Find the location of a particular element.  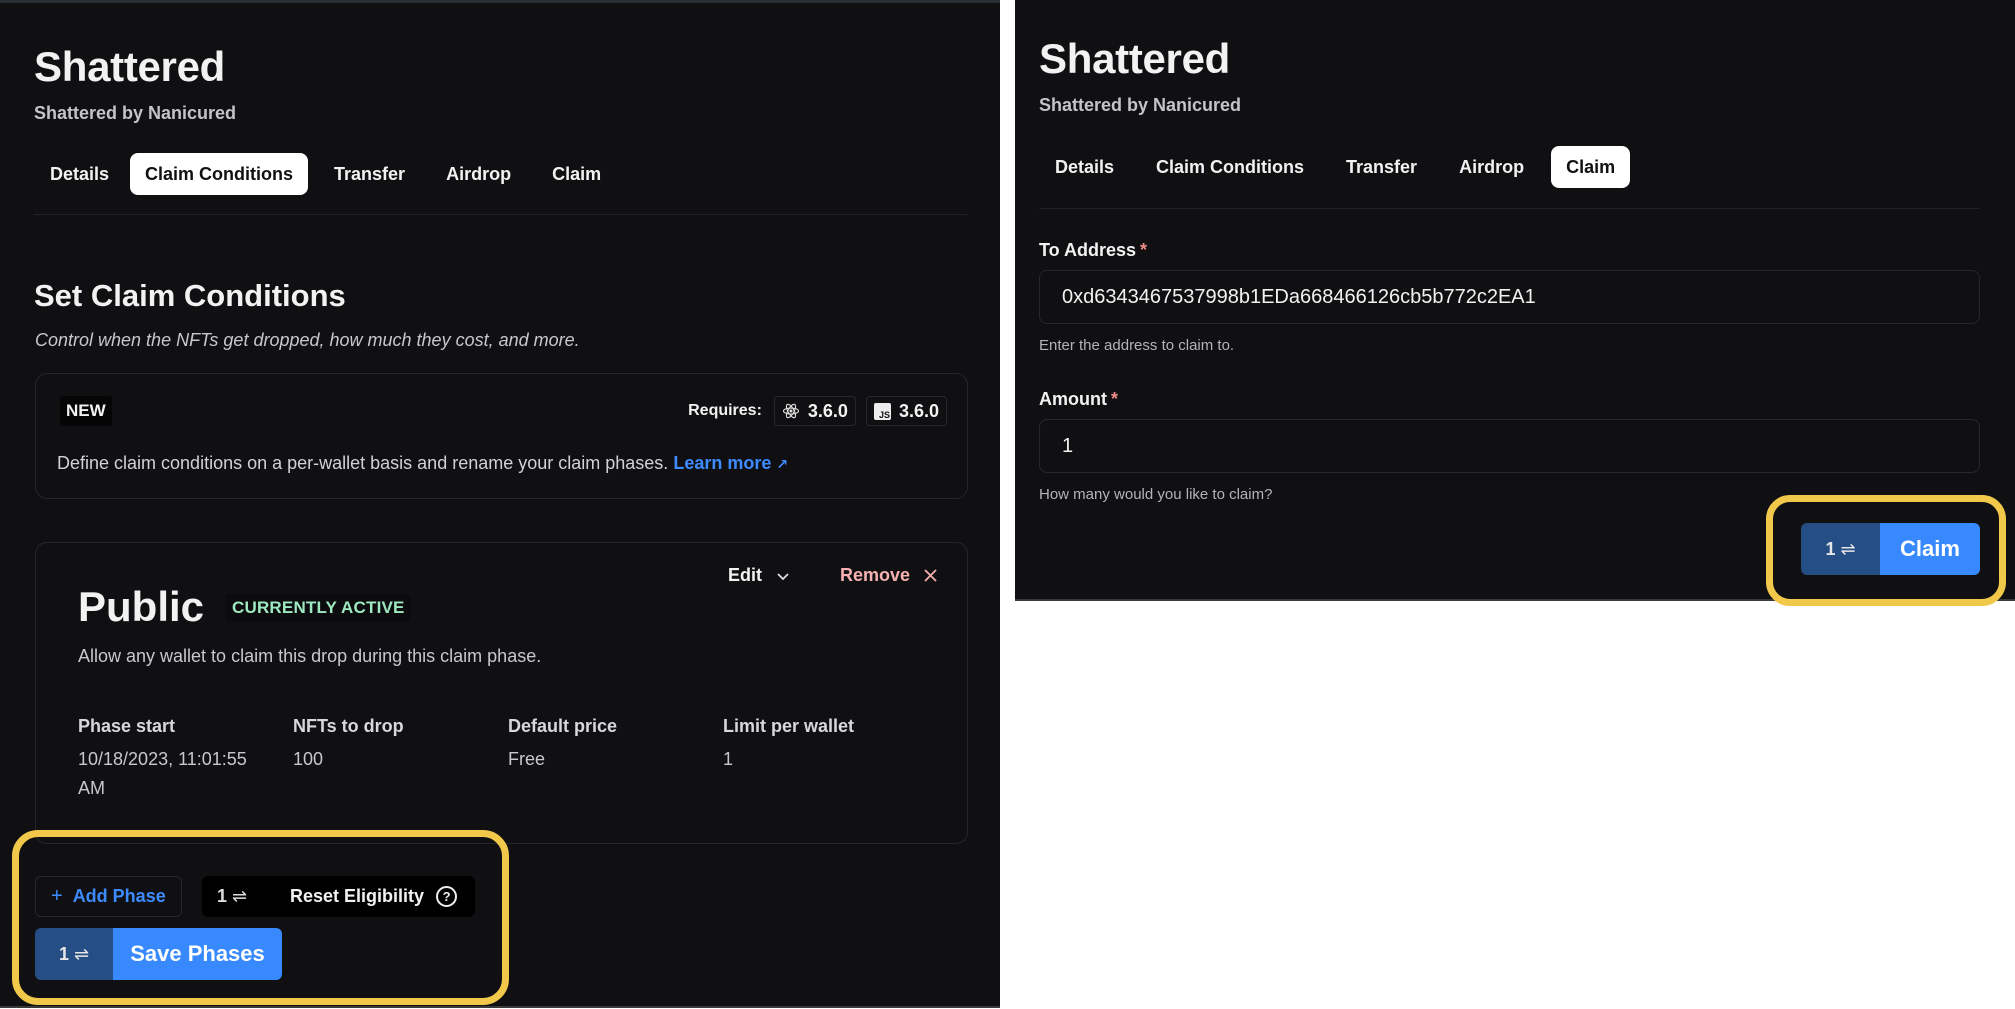

amount-input is located at coordinates (1509, 446).